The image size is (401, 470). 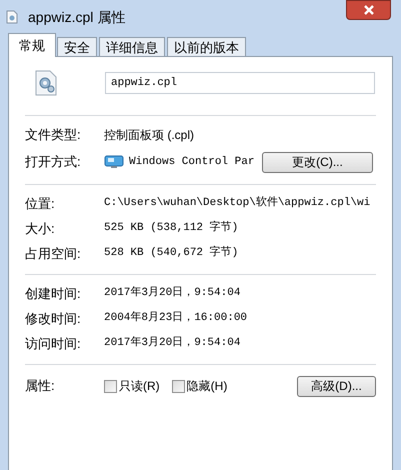 What do you see at coordinates (53, 253) in the screenshot?
I see `field-label: 占用空间:` at bounding box center [53, 253].